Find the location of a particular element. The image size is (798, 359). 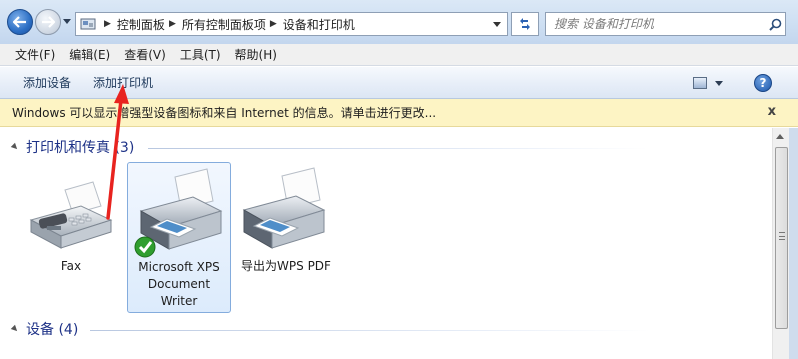

recent-pages-dropdown is located at coordinates (67, 21).